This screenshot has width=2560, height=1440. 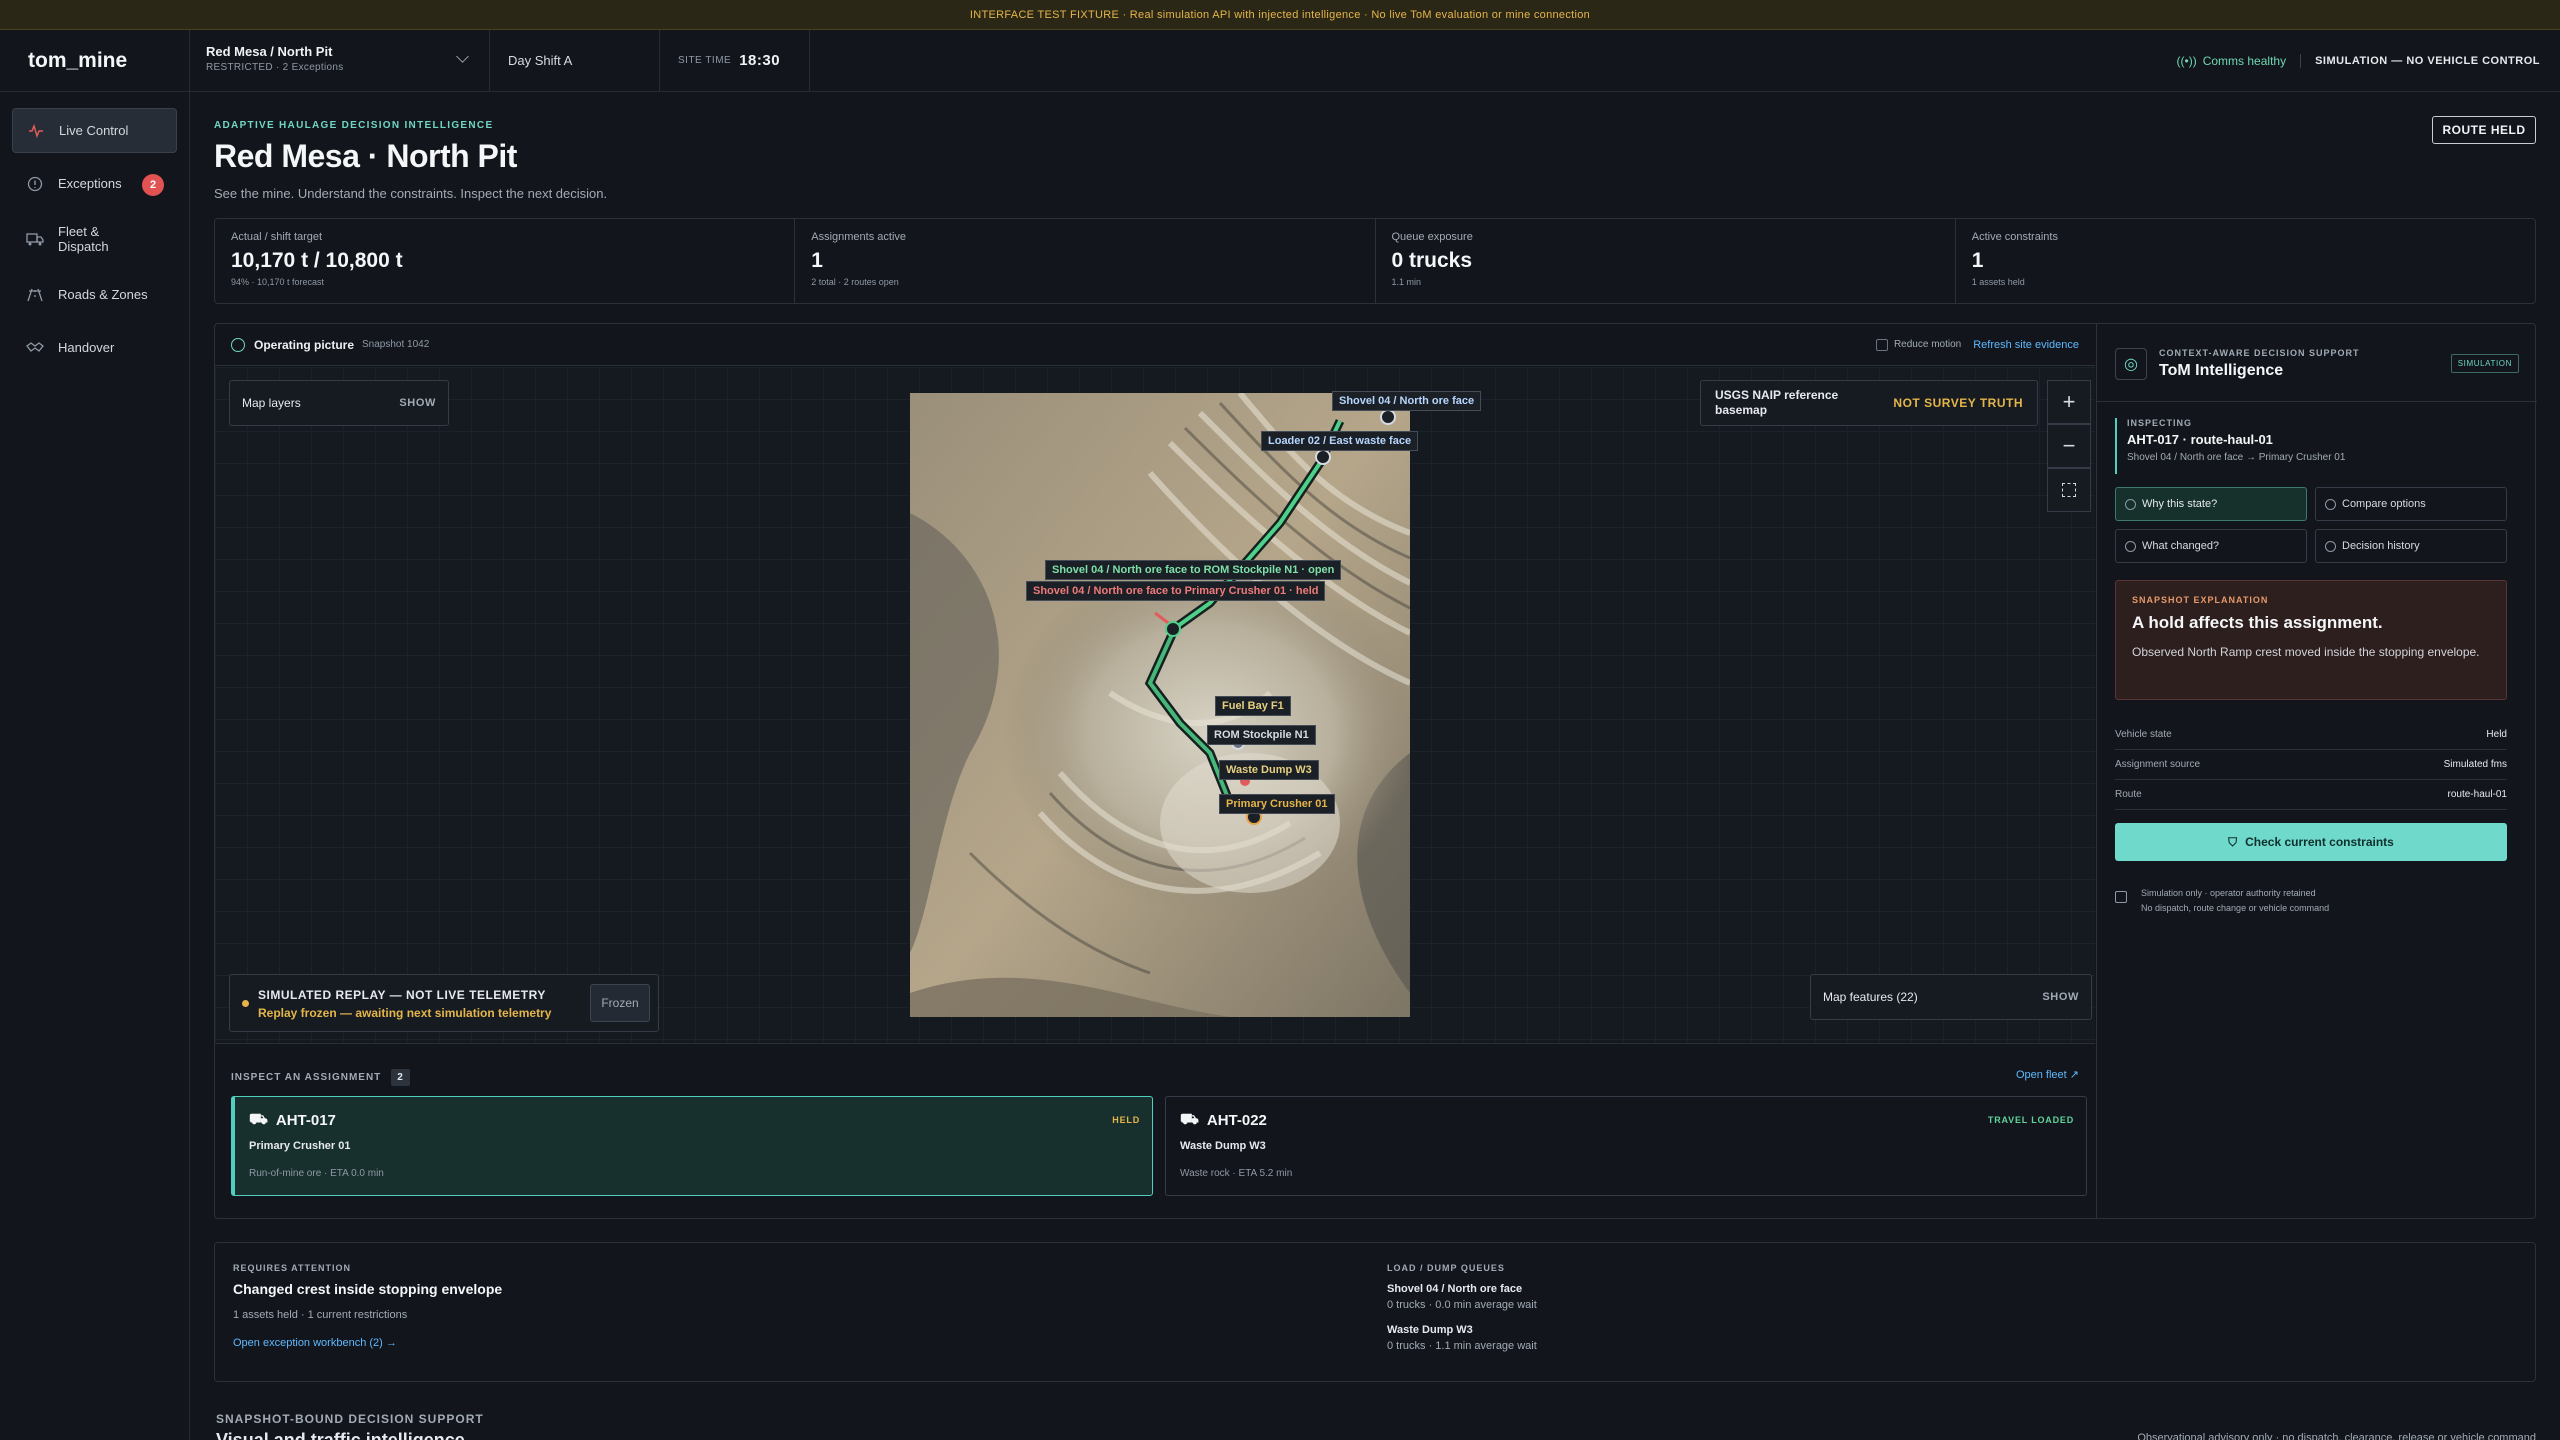 What do you see at coordinates (278, 282) in the screenshot?
I see `stat-sub: 94% · 10,170 t forecast` at bounding box center [278, 282].